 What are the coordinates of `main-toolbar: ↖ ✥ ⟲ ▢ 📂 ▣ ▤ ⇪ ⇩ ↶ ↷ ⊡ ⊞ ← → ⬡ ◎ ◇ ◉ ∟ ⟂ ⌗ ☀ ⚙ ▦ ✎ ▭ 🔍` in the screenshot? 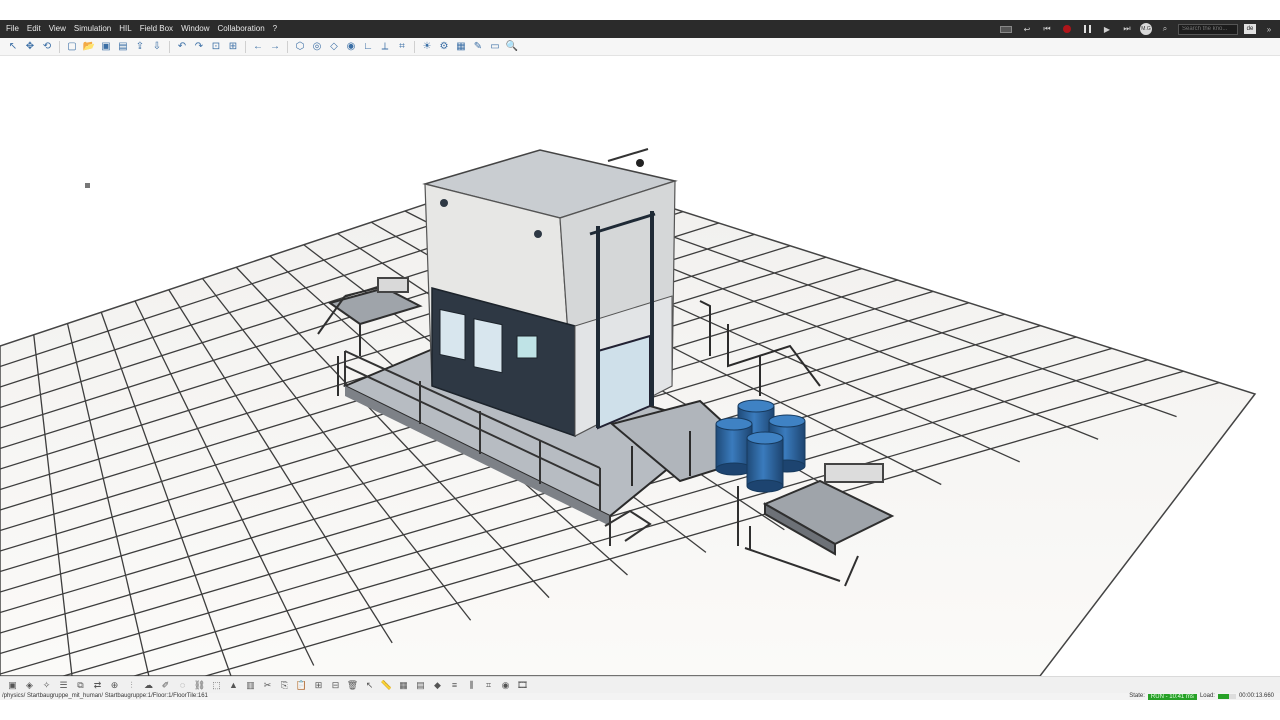 It's located at (640, 47).